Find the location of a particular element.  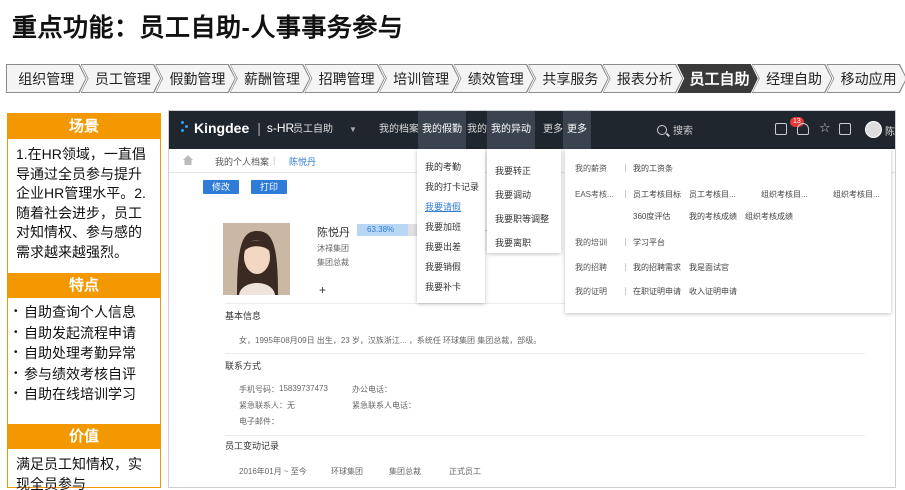

emergency-phone-label: 紧急联系人电话： is located at coordinates (384, 405).